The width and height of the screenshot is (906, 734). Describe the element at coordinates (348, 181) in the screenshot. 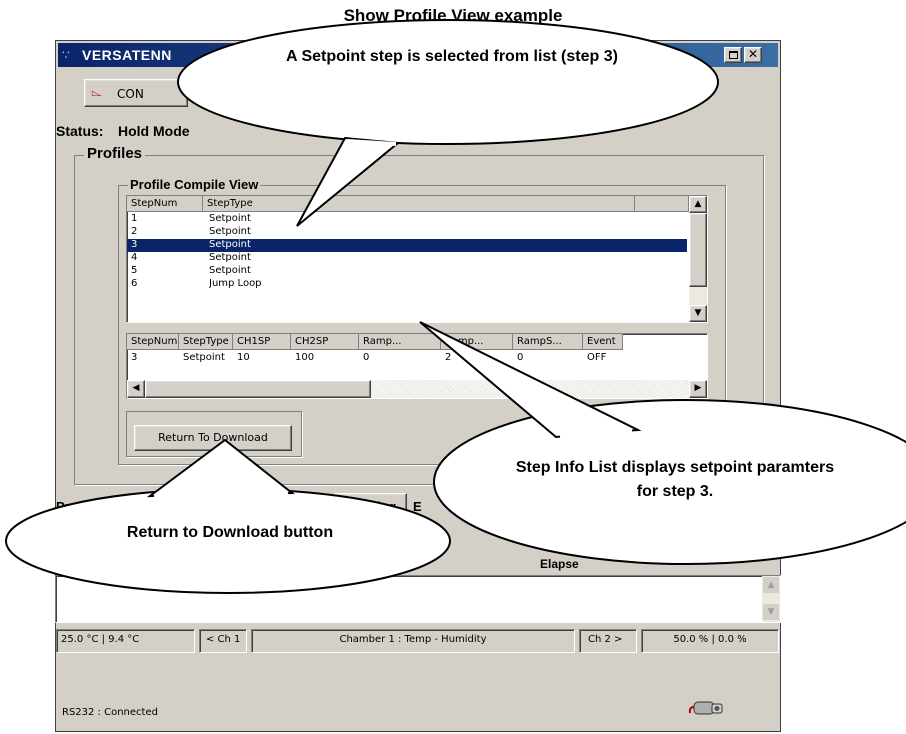

I see `callout-setpoint-pointer` at that location.